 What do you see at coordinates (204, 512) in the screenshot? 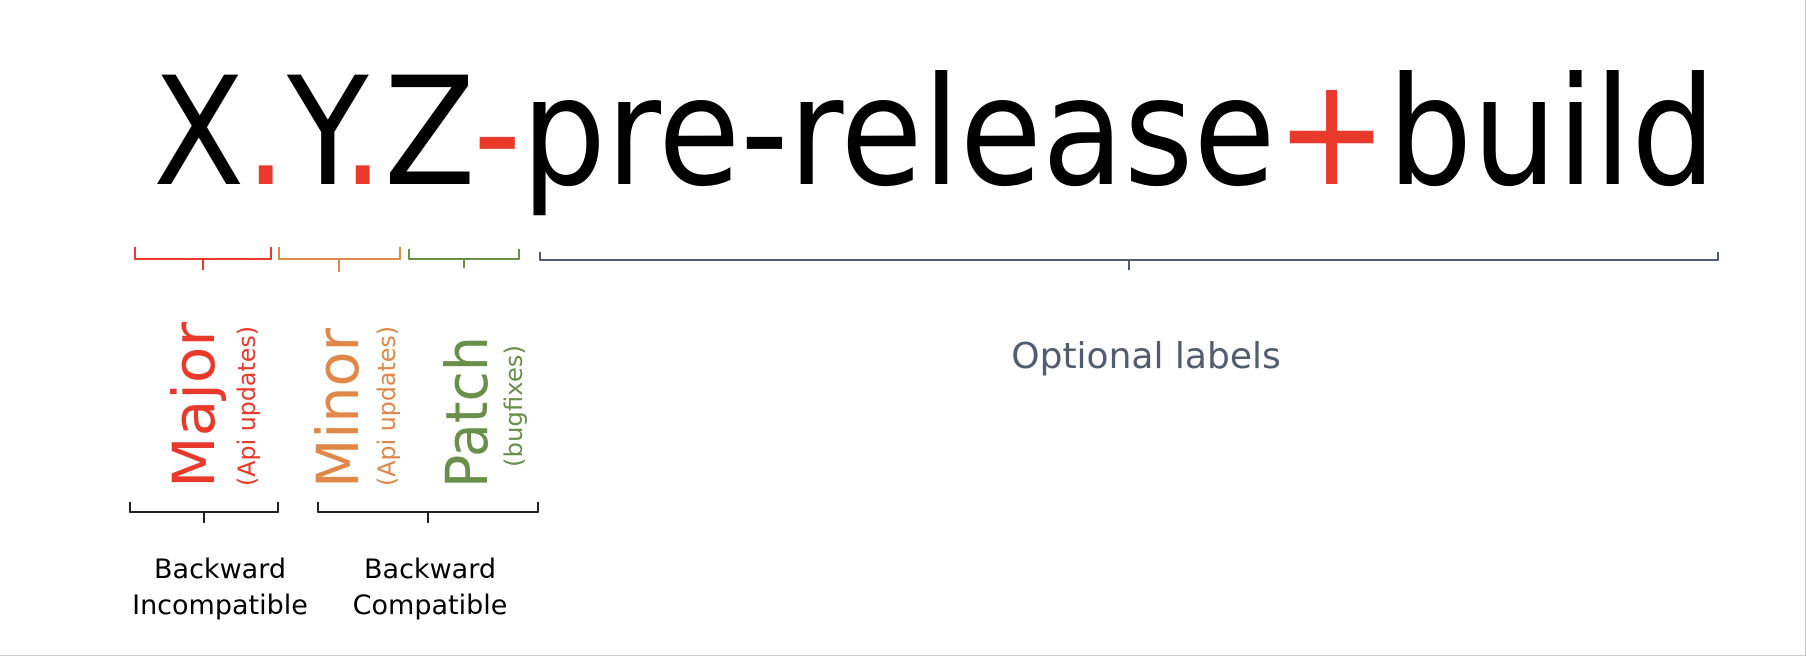
I see `incompatible-bracket` at bounding box center [204, 512].